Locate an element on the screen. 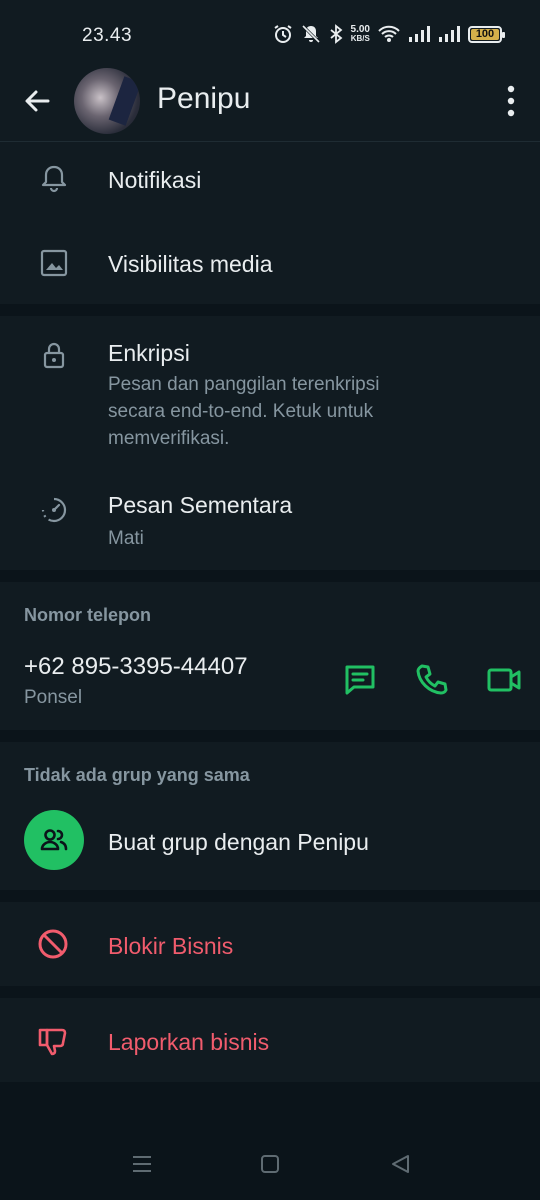  create-group-avatar is located at coordinates (54, 840).